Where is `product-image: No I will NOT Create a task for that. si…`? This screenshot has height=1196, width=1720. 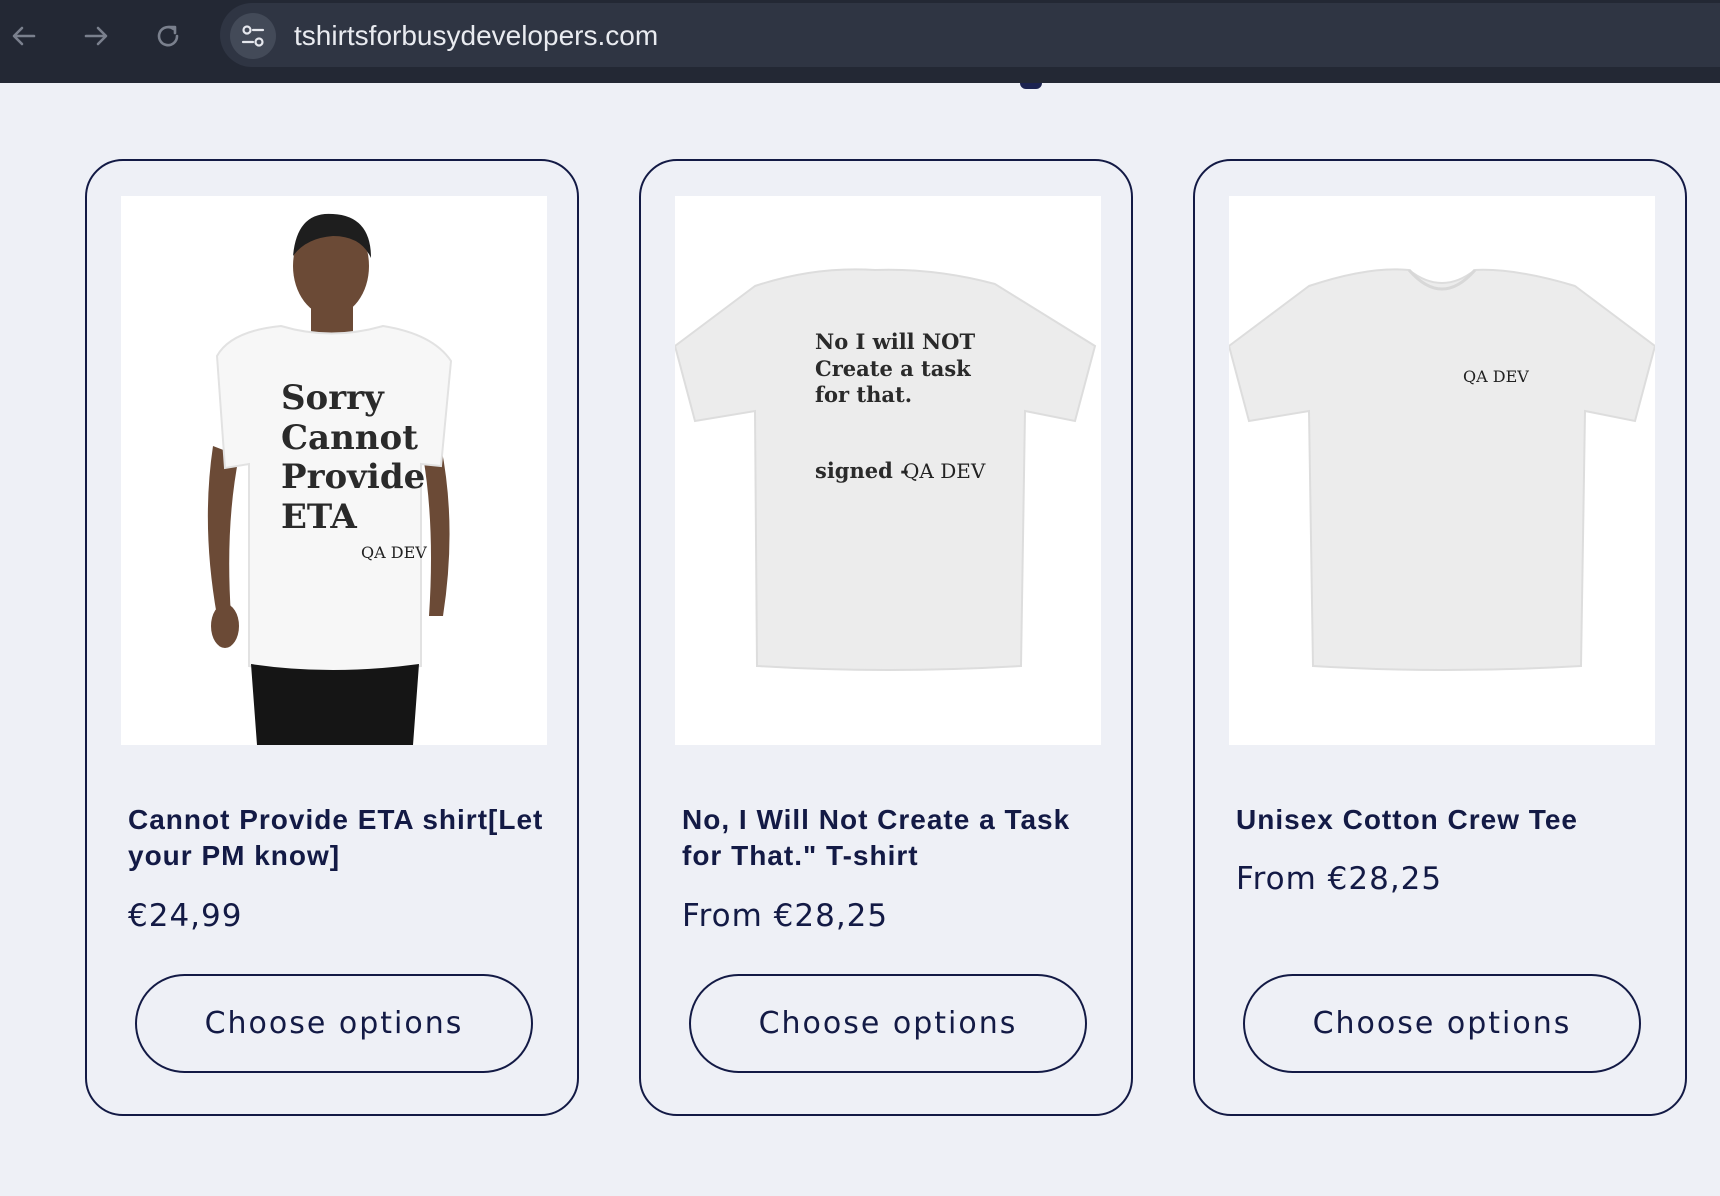
product-image: No I will NOT Create a task for that. si… is located at coordinates (888, 470).